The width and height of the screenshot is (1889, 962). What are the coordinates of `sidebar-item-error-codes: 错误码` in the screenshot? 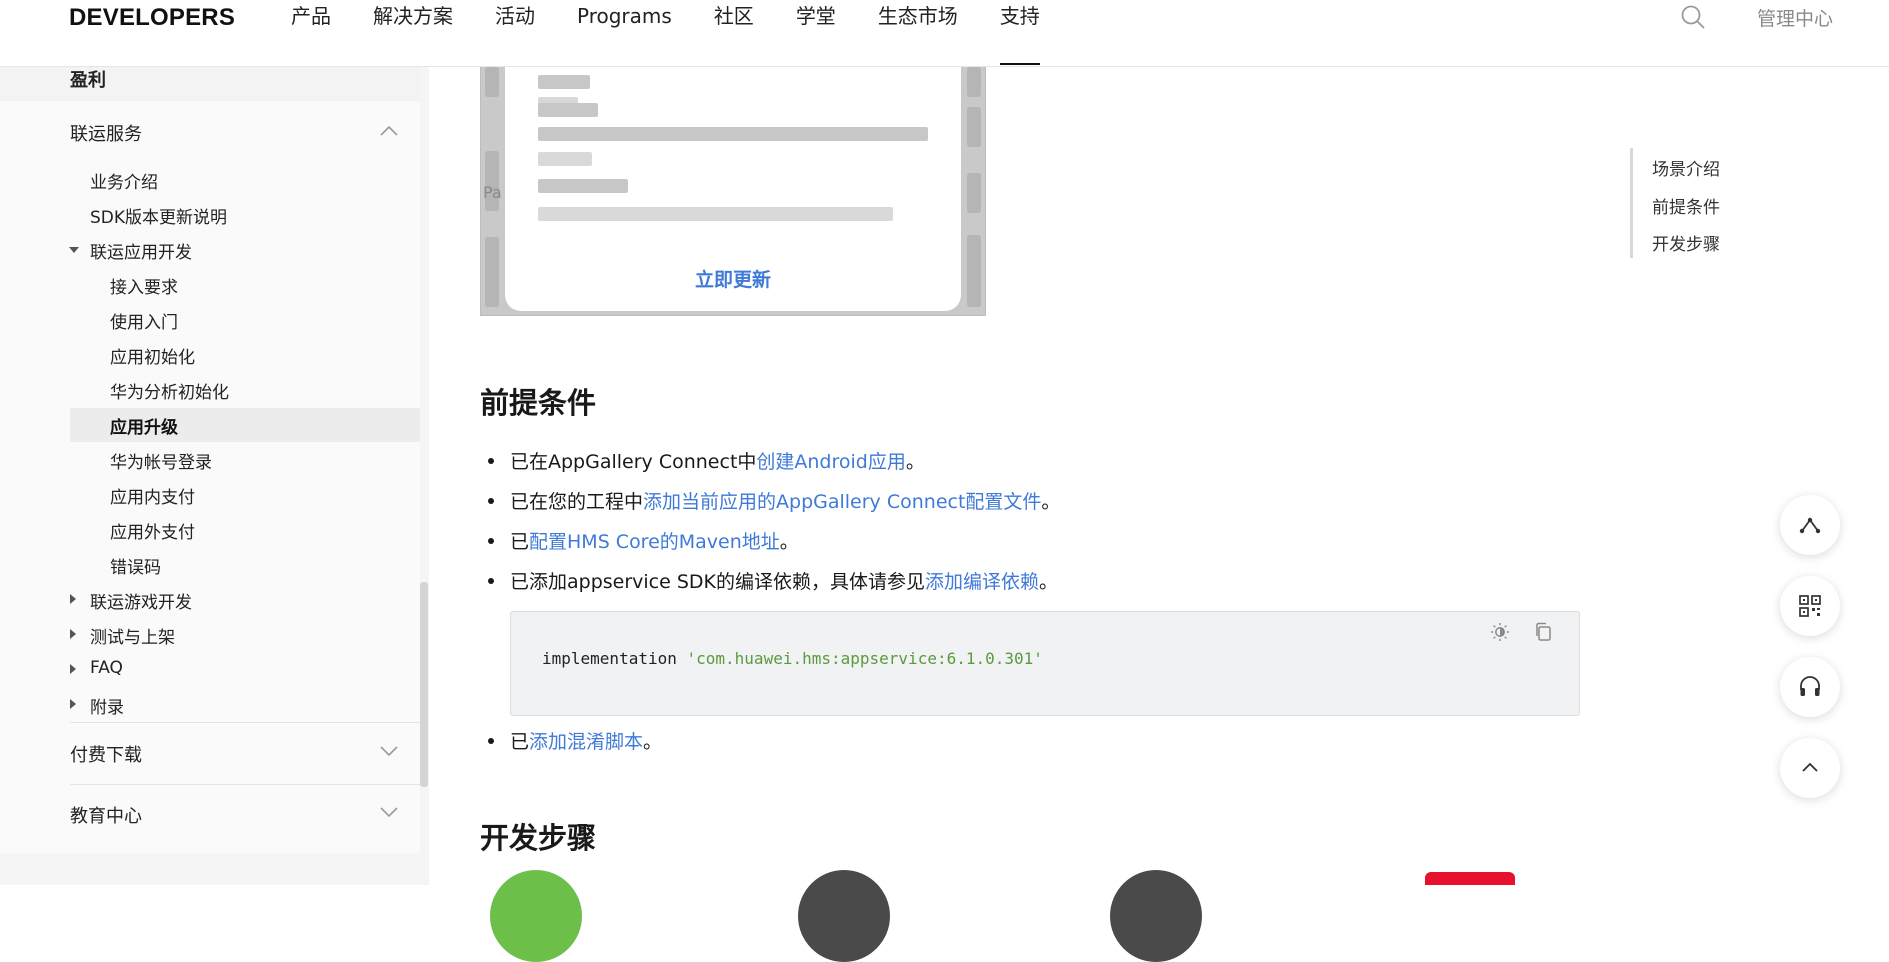 It's located at (135, 565).